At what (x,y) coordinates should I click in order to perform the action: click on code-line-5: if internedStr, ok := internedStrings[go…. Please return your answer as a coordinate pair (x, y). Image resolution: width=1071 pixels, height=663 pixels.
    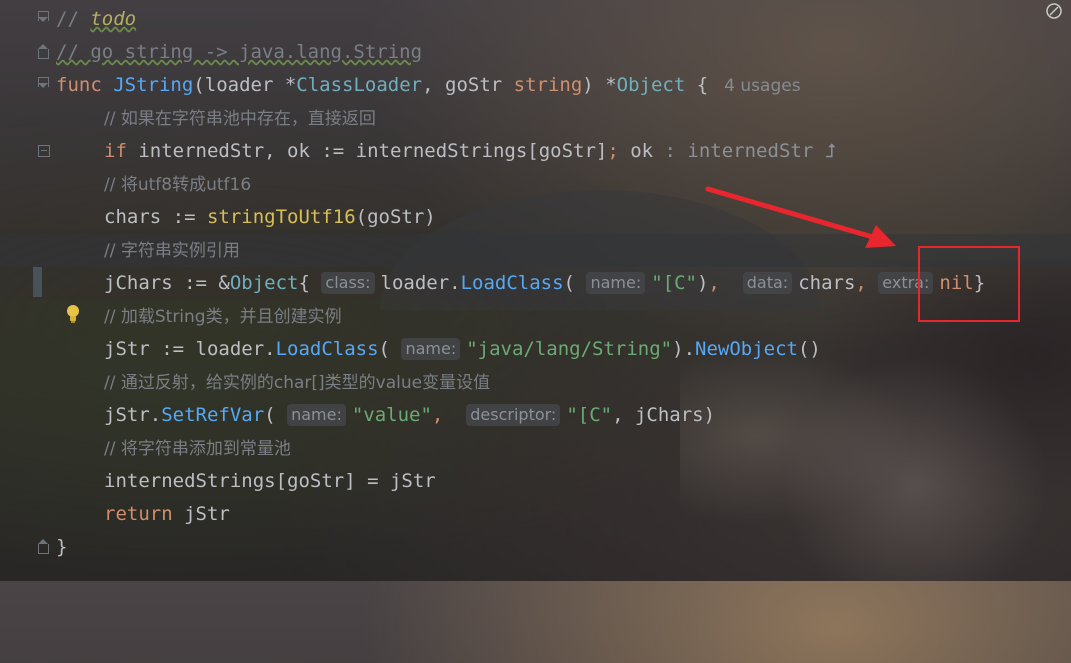
    Looking at the image, I should click on (535, 151).